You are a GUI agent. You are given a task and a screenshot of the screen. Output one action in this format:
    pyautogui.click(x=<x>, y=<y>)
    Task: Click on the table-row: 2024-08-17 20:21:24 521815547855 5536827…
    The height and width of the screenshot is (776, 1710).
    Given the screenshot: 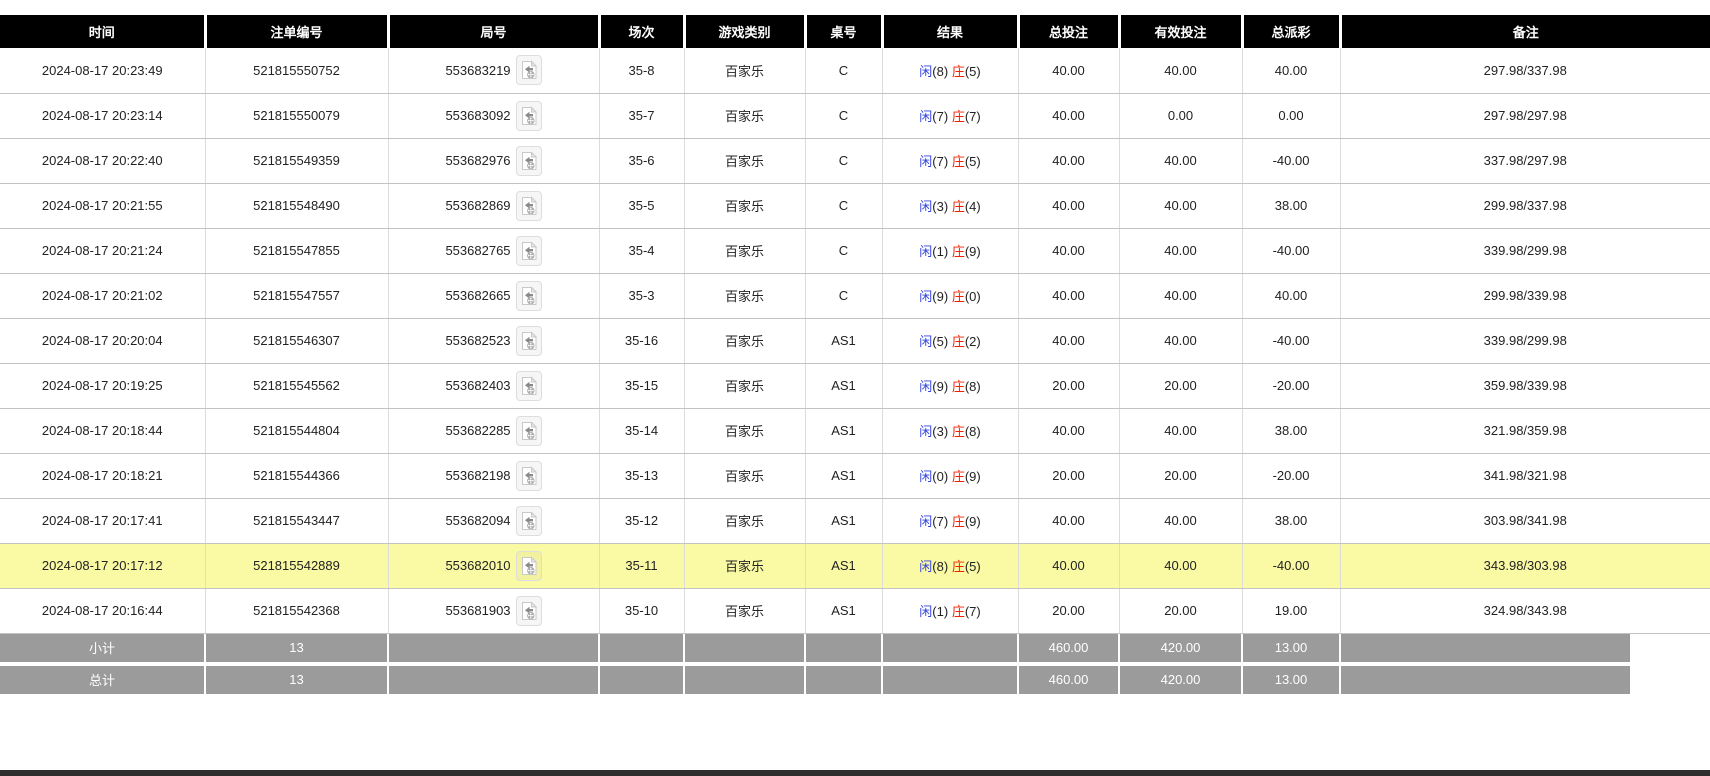 What is the action you would take?
    pyautogui.click(x=855, y=251)
    